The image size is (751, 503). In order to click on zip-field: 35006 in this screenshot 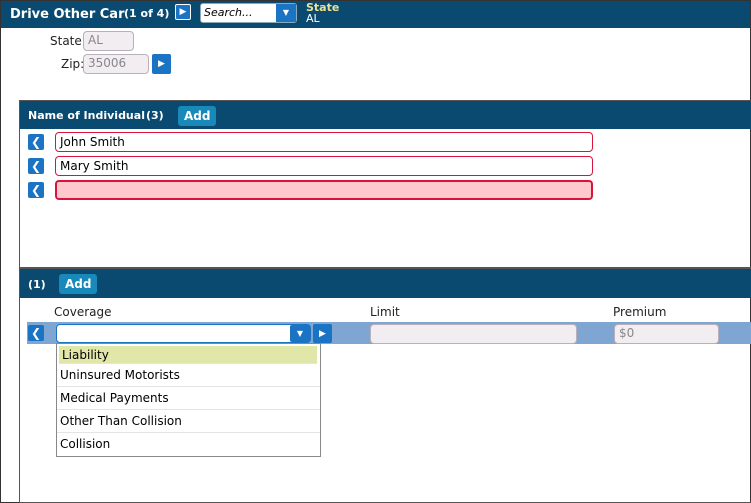, I will do `click(116, 64)`.